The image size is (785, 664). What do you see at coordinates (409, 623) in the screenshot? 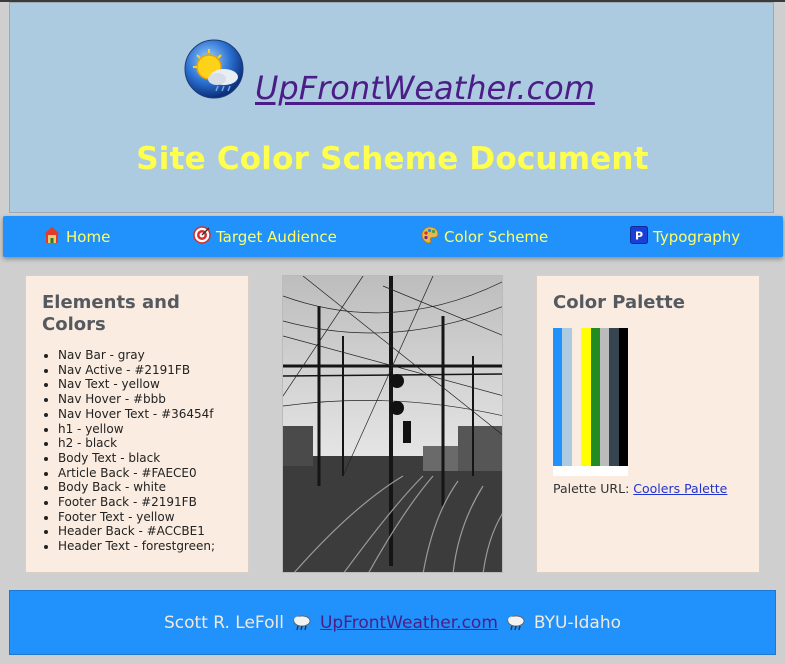
I see `footer-site-link: UpFrontWeather.com` at bounding box center [409, 623].